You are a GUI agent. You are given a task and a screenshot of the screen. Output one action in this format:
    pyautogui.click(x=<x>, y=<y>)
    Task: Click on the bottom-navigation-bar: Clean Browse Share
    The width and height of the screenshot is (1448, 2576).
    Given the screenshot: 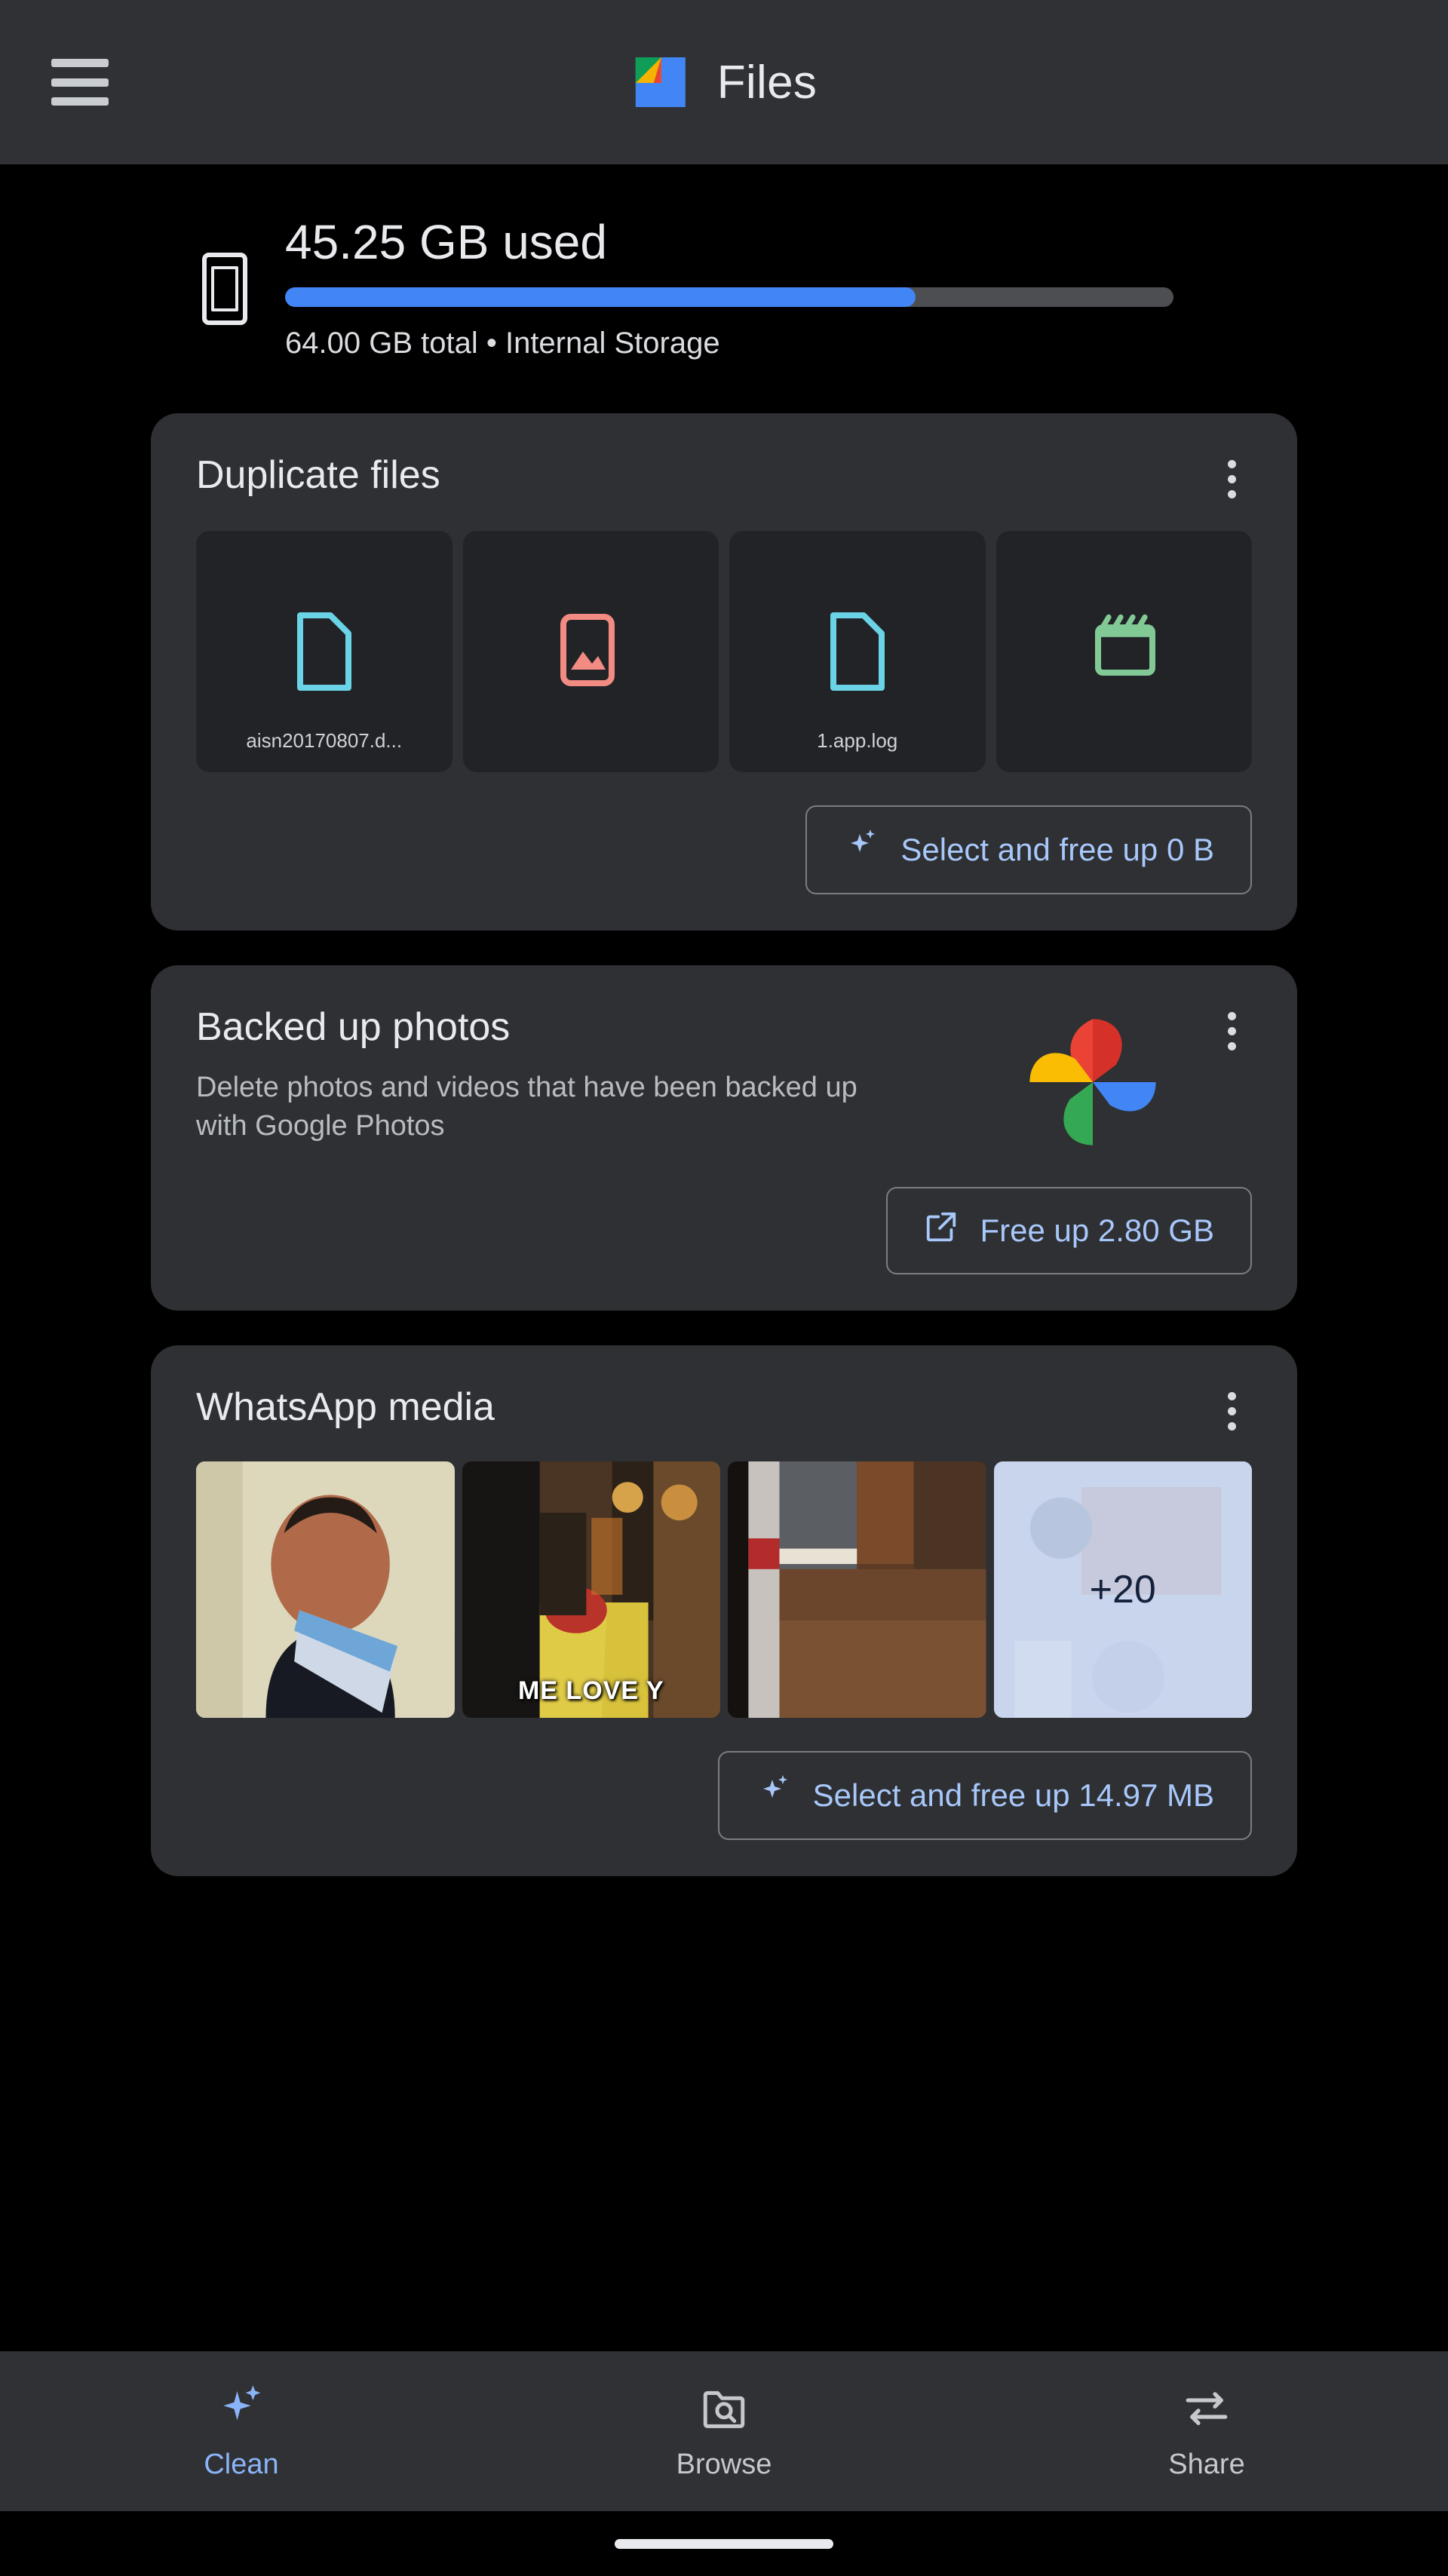 What is the action you would take?
    pyautogui.click(x=724, y=2431)
    